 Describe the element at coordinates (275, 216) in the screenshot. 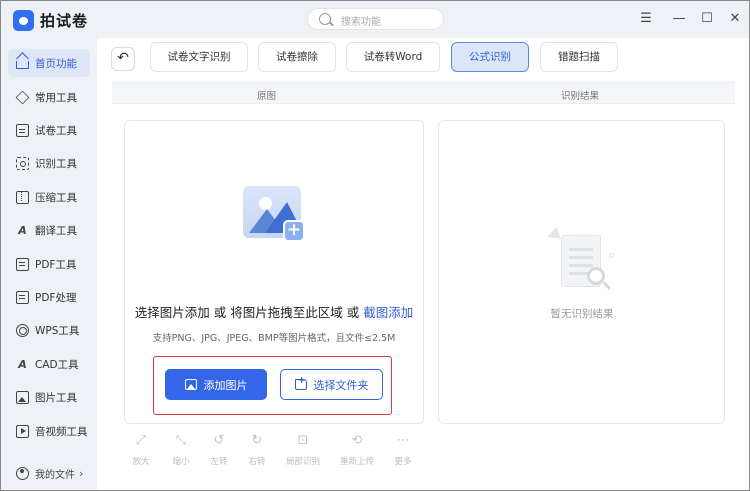

I see `add-image-illustration-icon: +` at that location.